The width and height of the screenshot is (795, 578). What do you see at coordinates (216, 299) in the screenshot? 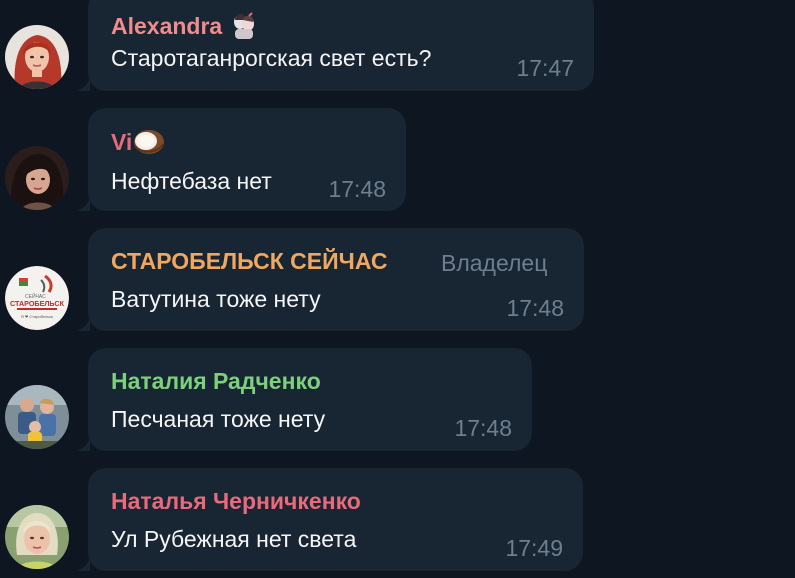
I see `message-text: Ватутина тоже нету` at bounding box center [216, 299].